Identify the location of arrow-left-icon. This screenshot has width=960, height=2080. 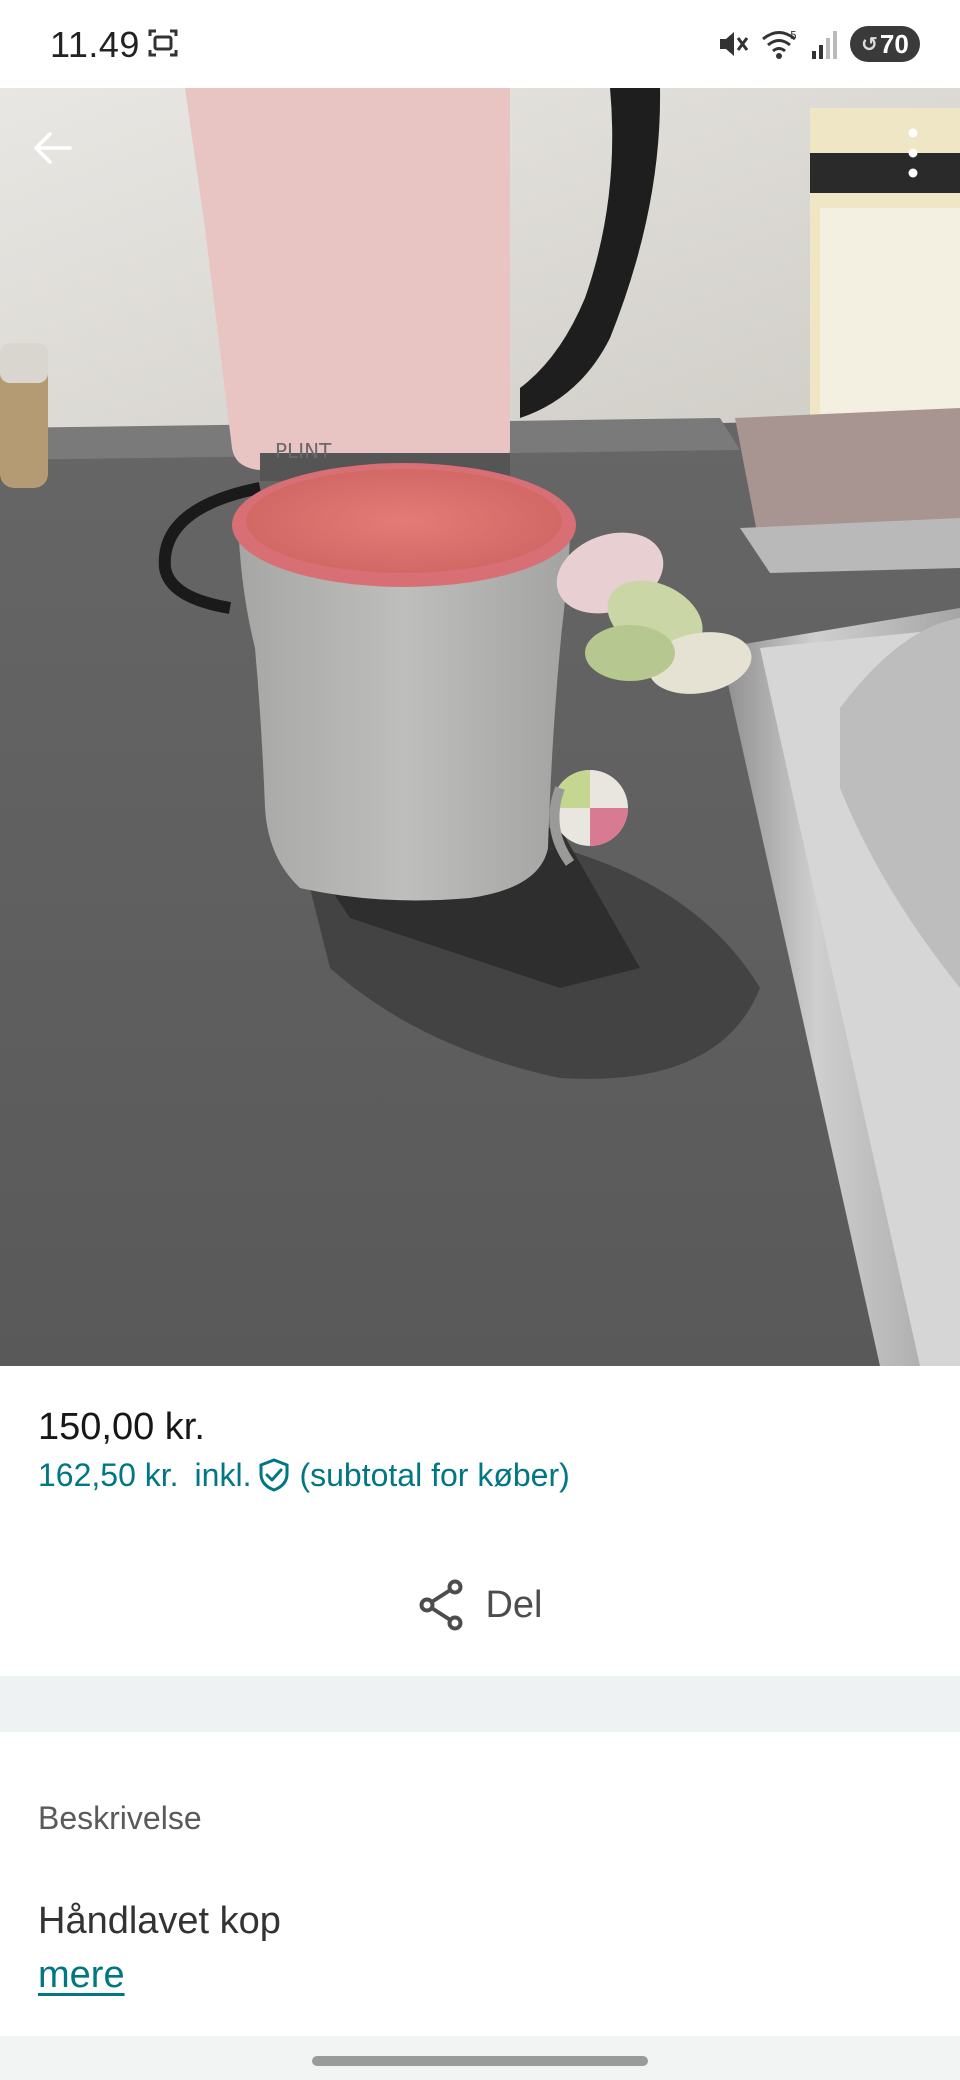
(53, 148).